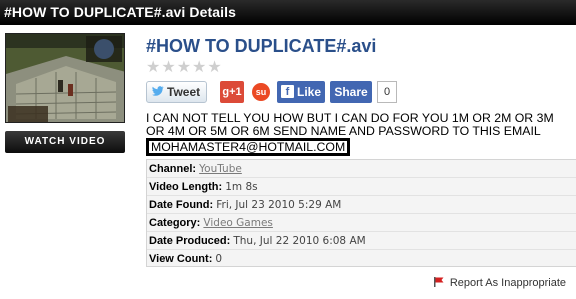 The width and height of the screenshot is (576, 299). Describe the element at coordinates (299, 241) in the screenshot. I see `date-produced-value: Thu, Jul 22 2010 6:08 AM` at that location.